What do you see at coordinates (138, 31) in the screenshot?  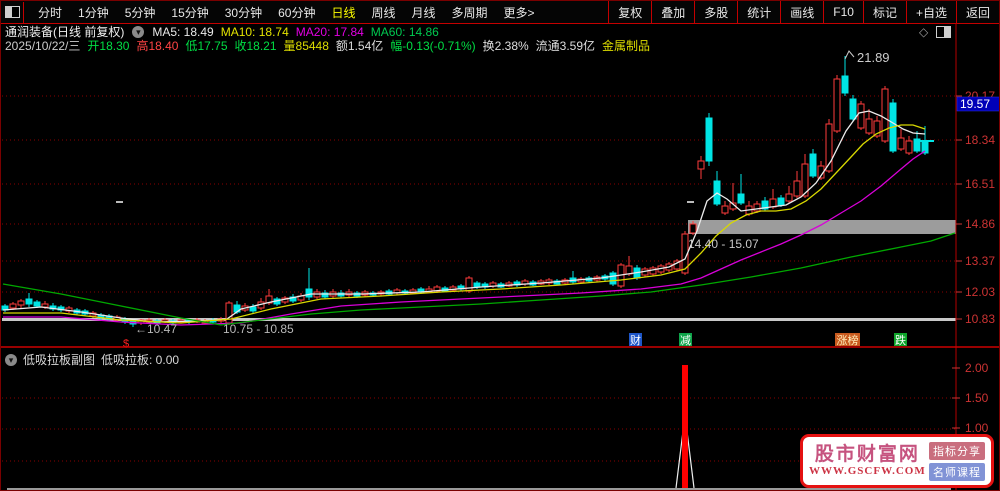 I see `collapse-chevron-icon: ▾` at bounding box center [138, 31].